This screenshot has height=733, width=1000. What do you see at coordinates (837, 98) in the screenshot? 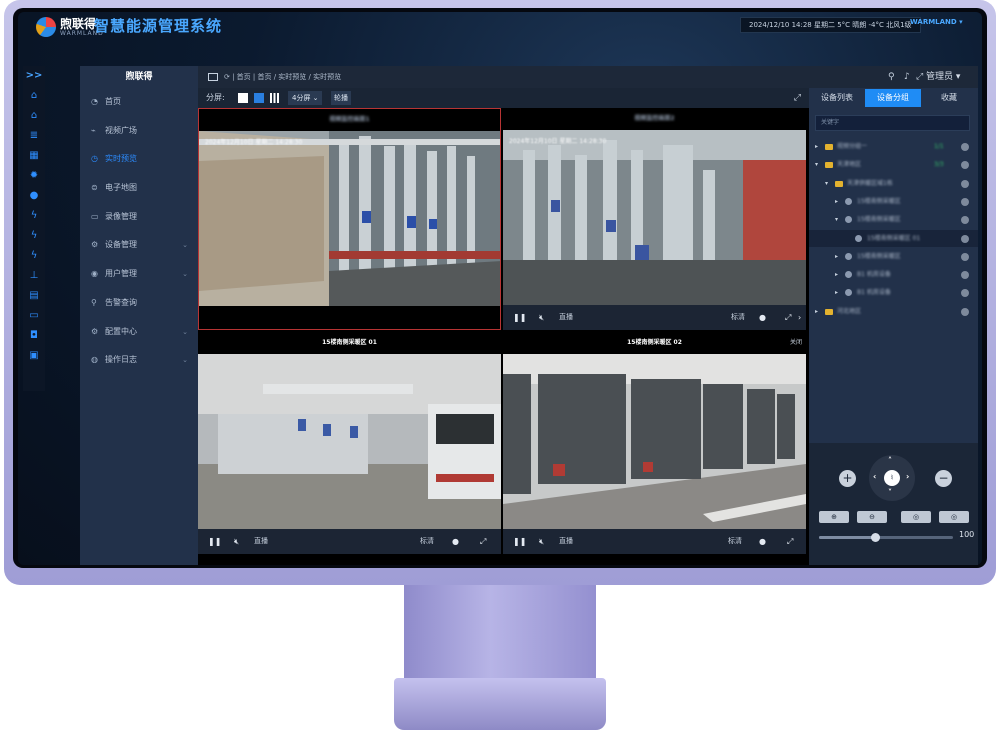
I see `tab-device-list: 设备列表` at bounding box center [837, 98].